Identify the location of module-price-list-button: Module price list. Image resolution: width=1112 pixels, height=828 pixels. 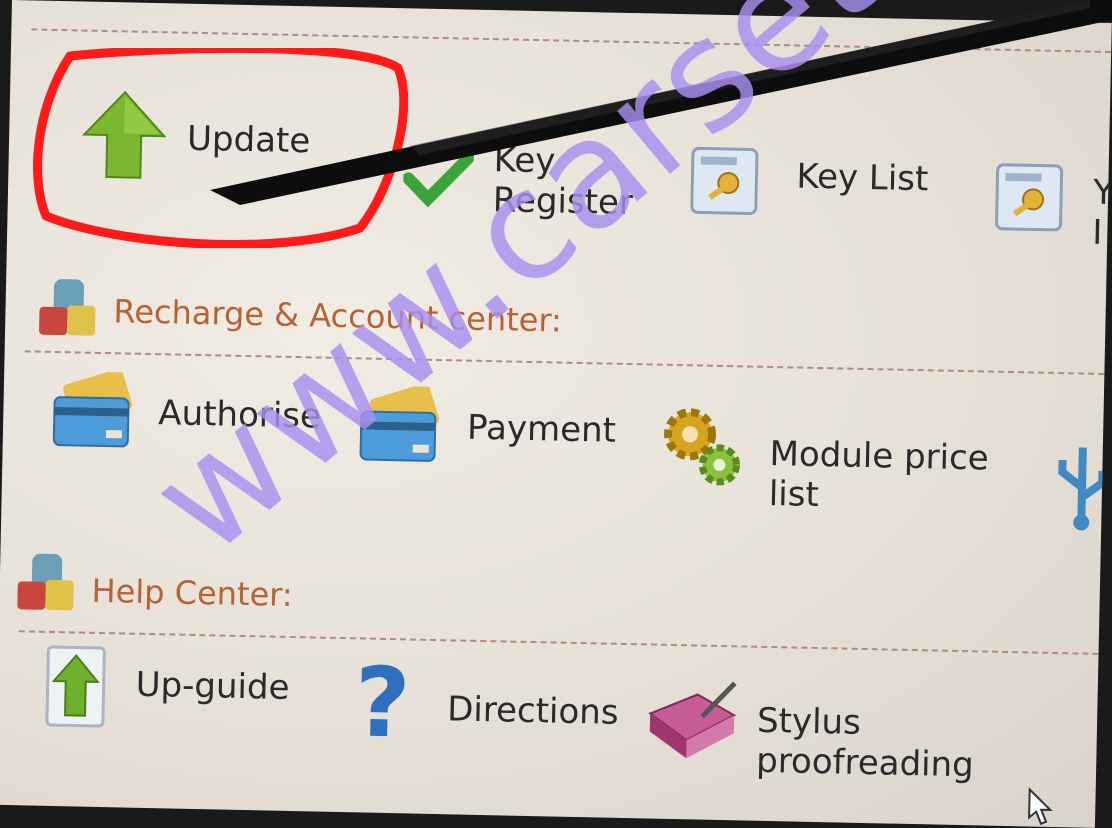
(822, 460).